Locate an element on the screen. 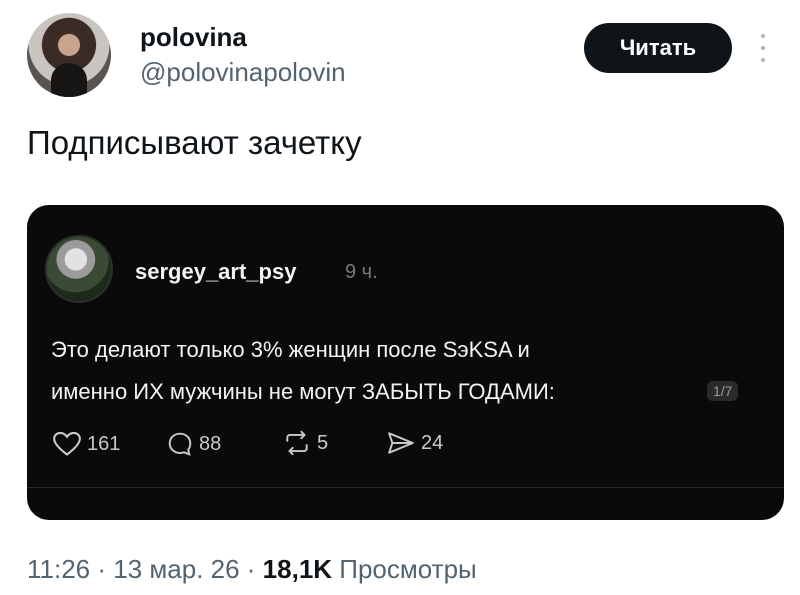  send-icon is located at coordinates (401, 443).